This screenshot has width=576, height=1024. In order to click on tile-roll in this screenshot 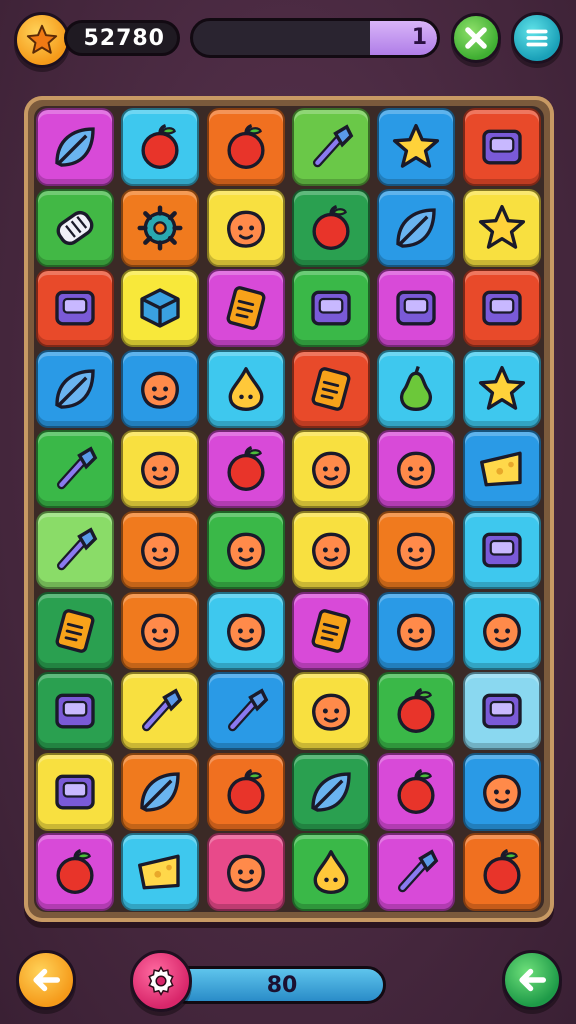, I will do `click(75, 227)`.